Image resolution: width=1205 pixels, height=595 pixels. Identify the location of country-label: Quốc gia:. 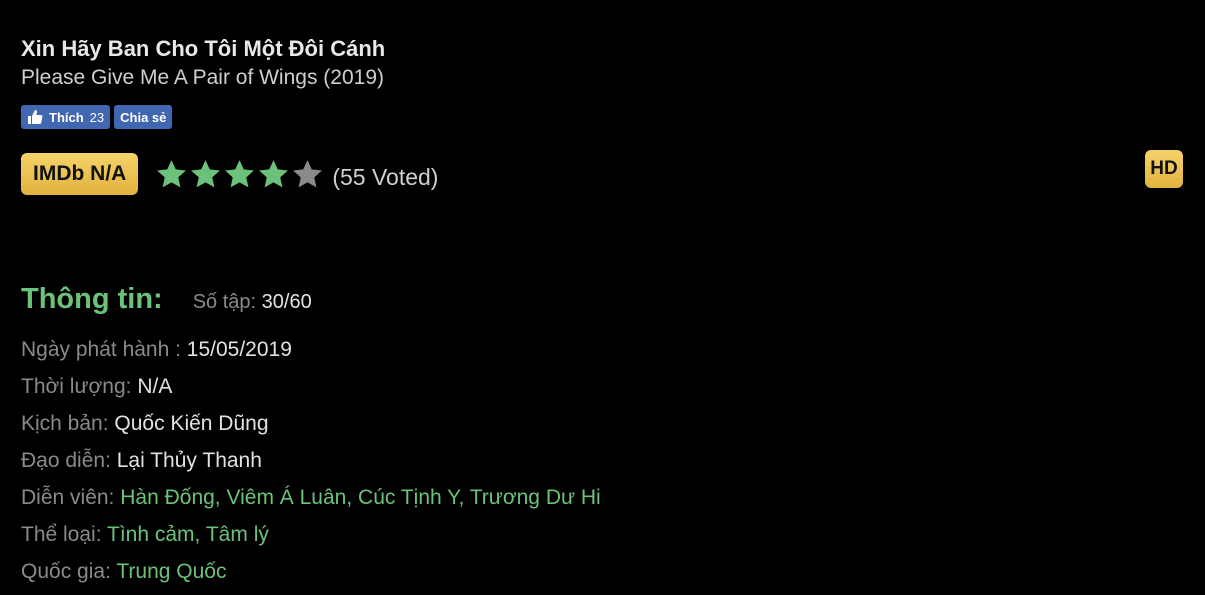
(66, 571).